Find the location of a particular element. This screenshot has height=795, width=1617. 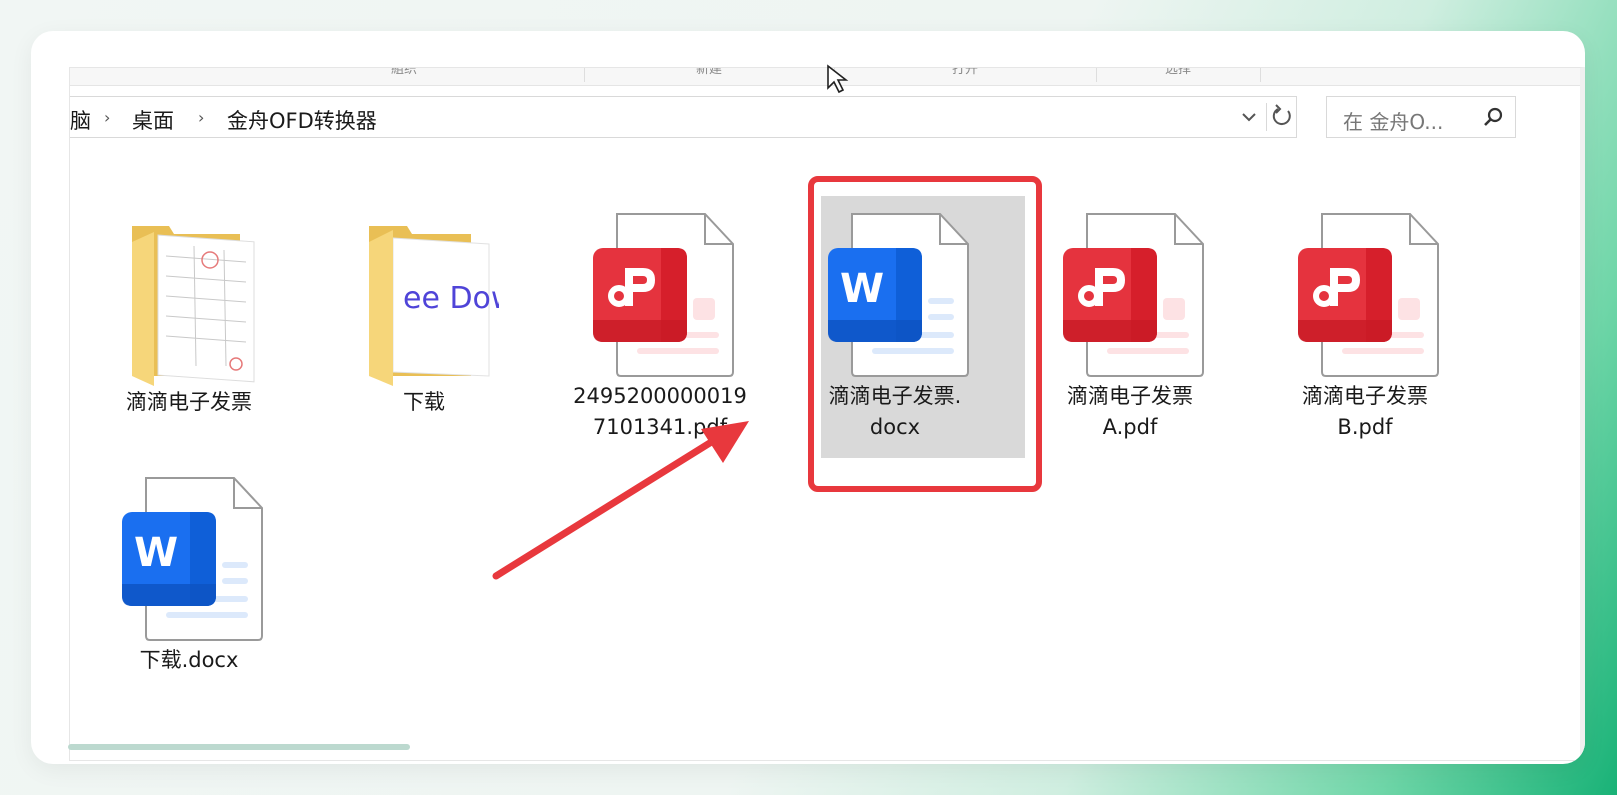

ribbon-group-open: 打开 is located at coordinates (965, 75).